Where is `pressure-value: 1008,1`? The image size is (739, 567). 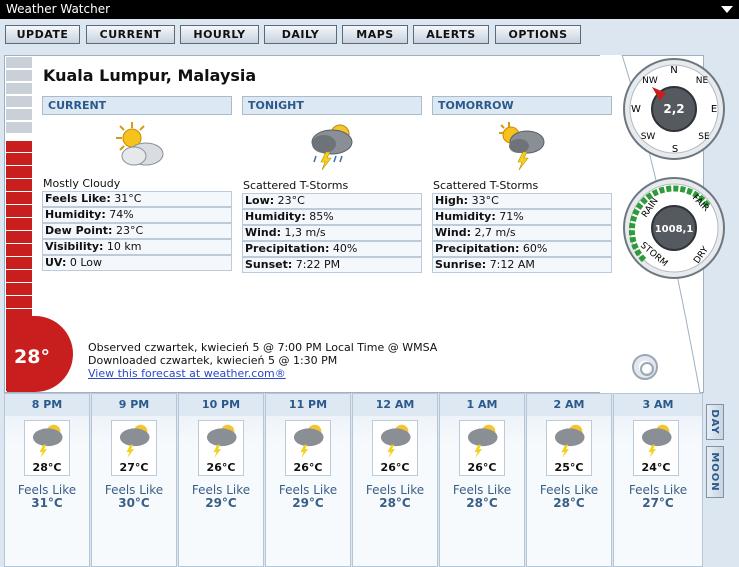
pressure-value: 1008,1 is located at coordinates (674, 229).